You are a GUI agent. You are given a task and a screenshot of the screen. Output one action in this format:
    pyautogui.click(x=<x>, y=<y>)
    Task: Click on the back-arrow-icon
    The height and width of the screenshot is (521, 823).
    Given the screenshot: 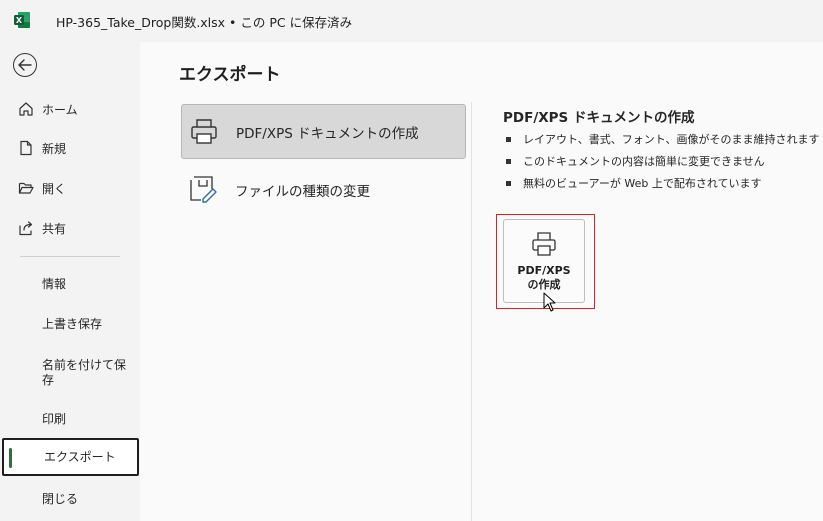 What is the action you would take?
    pyautogui.click(x=25, y=65)
    